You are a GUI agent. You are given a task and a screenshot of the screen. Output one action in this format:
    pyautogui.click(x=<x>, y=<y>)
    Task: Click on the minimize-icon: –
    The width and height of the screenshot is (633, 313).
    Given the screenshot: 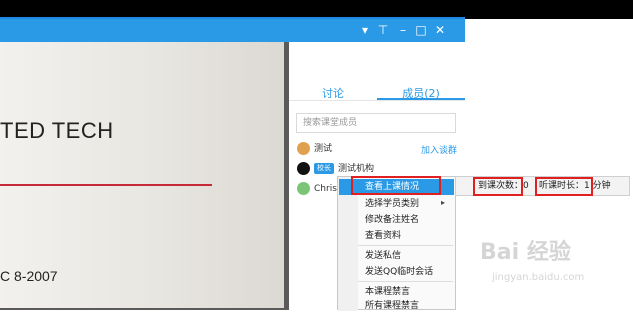 What is the action you would take?
    pyautogui.click(x=403, y=30)
    